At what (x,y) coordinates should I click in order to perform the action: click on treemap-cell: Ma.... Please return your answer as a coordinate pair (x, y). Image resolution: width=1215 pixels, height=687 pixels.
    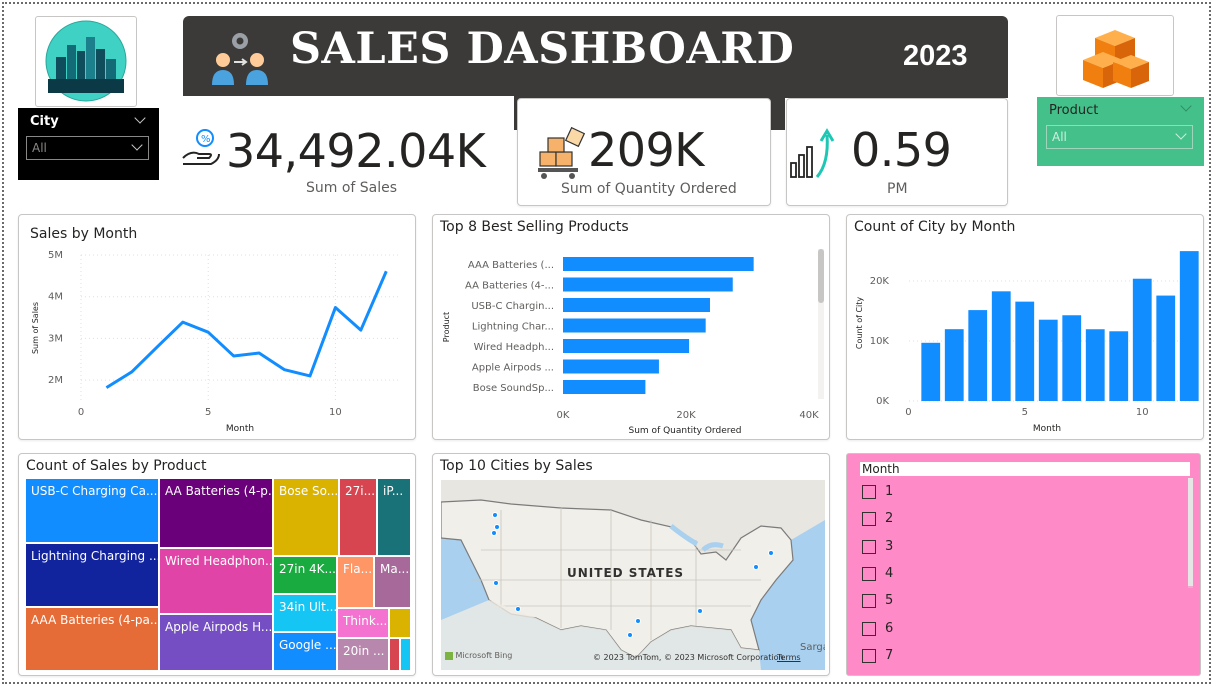
    Looking at the image, I should click on (392, 582).